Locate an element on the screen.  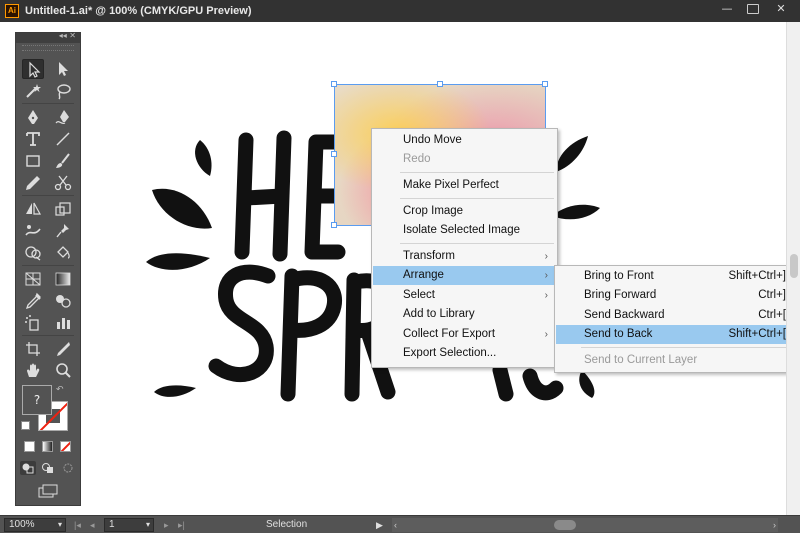
pencil-tool is located at coordinates (33, 183).